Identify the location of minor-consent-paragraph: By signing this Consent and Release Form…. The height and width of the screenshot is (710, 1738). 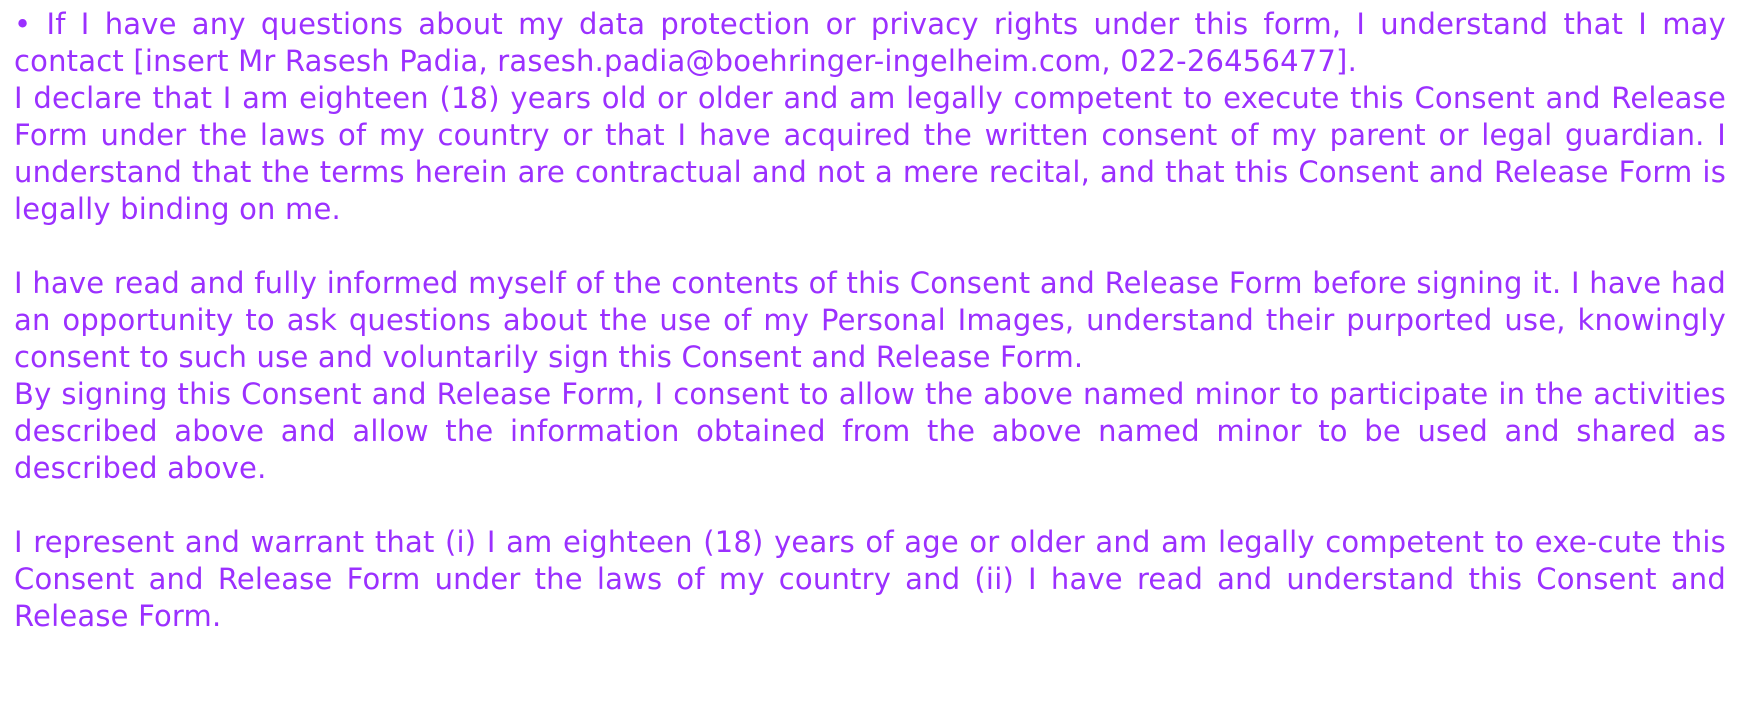
(870, 431).